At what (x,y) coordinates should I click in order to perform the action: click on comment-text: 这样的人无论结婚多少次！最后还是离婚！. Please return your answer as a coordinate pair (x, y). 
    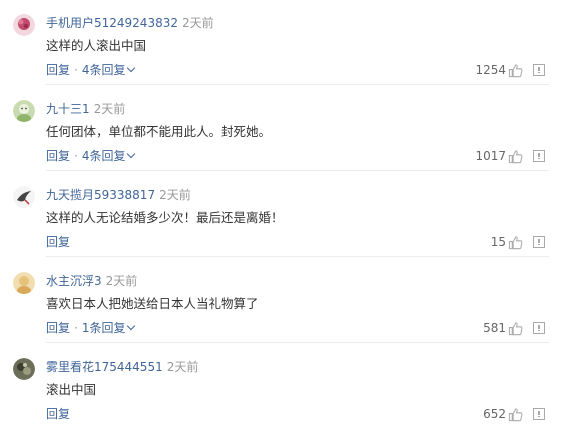
    Looking at the image, I should click on (165, 217).